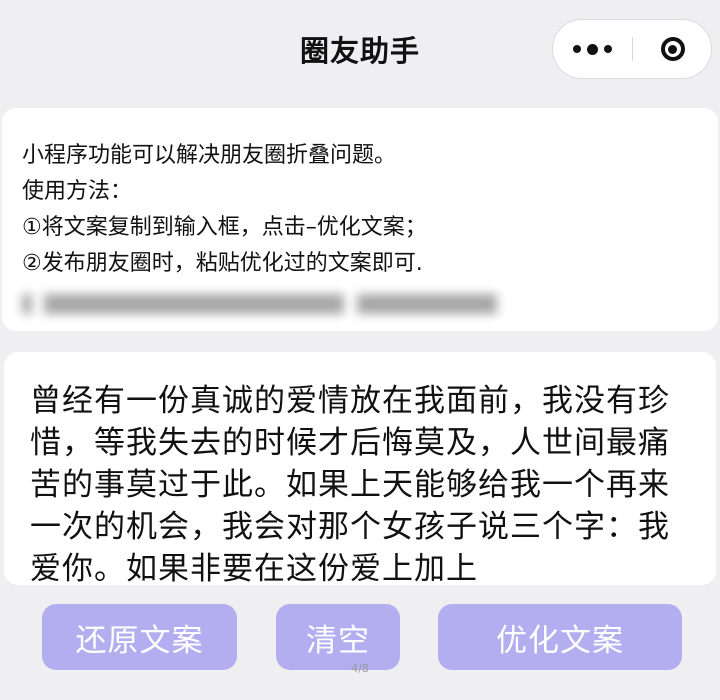  I want to click on close-miniprogram-button, so click(672, 49).